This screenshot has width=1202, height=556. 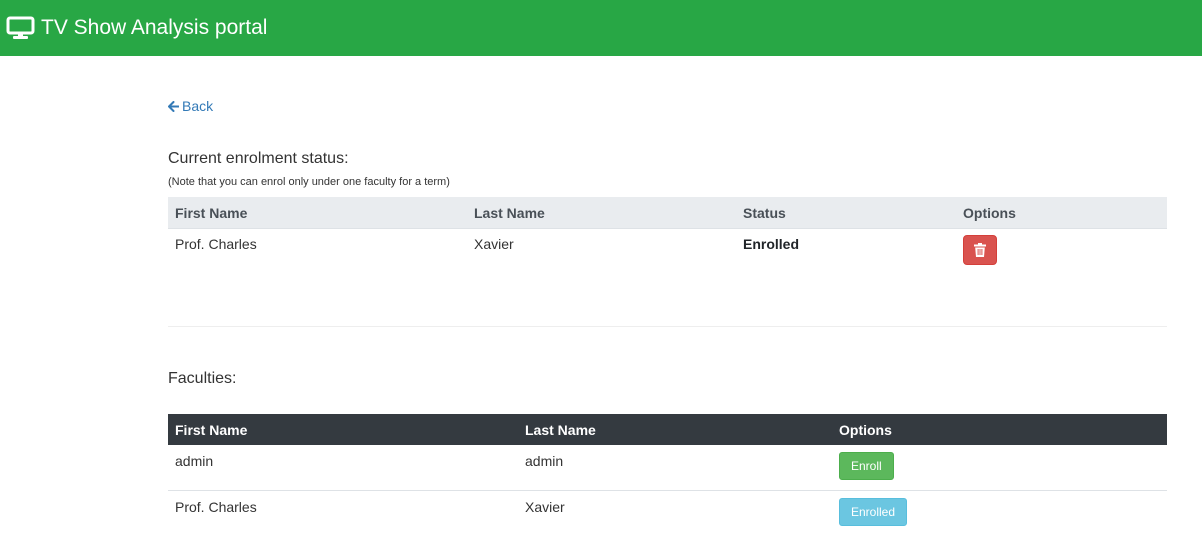 I want to click on enrolment-table-header: First Name Last Name Status Options, so click(x=667, y=213).